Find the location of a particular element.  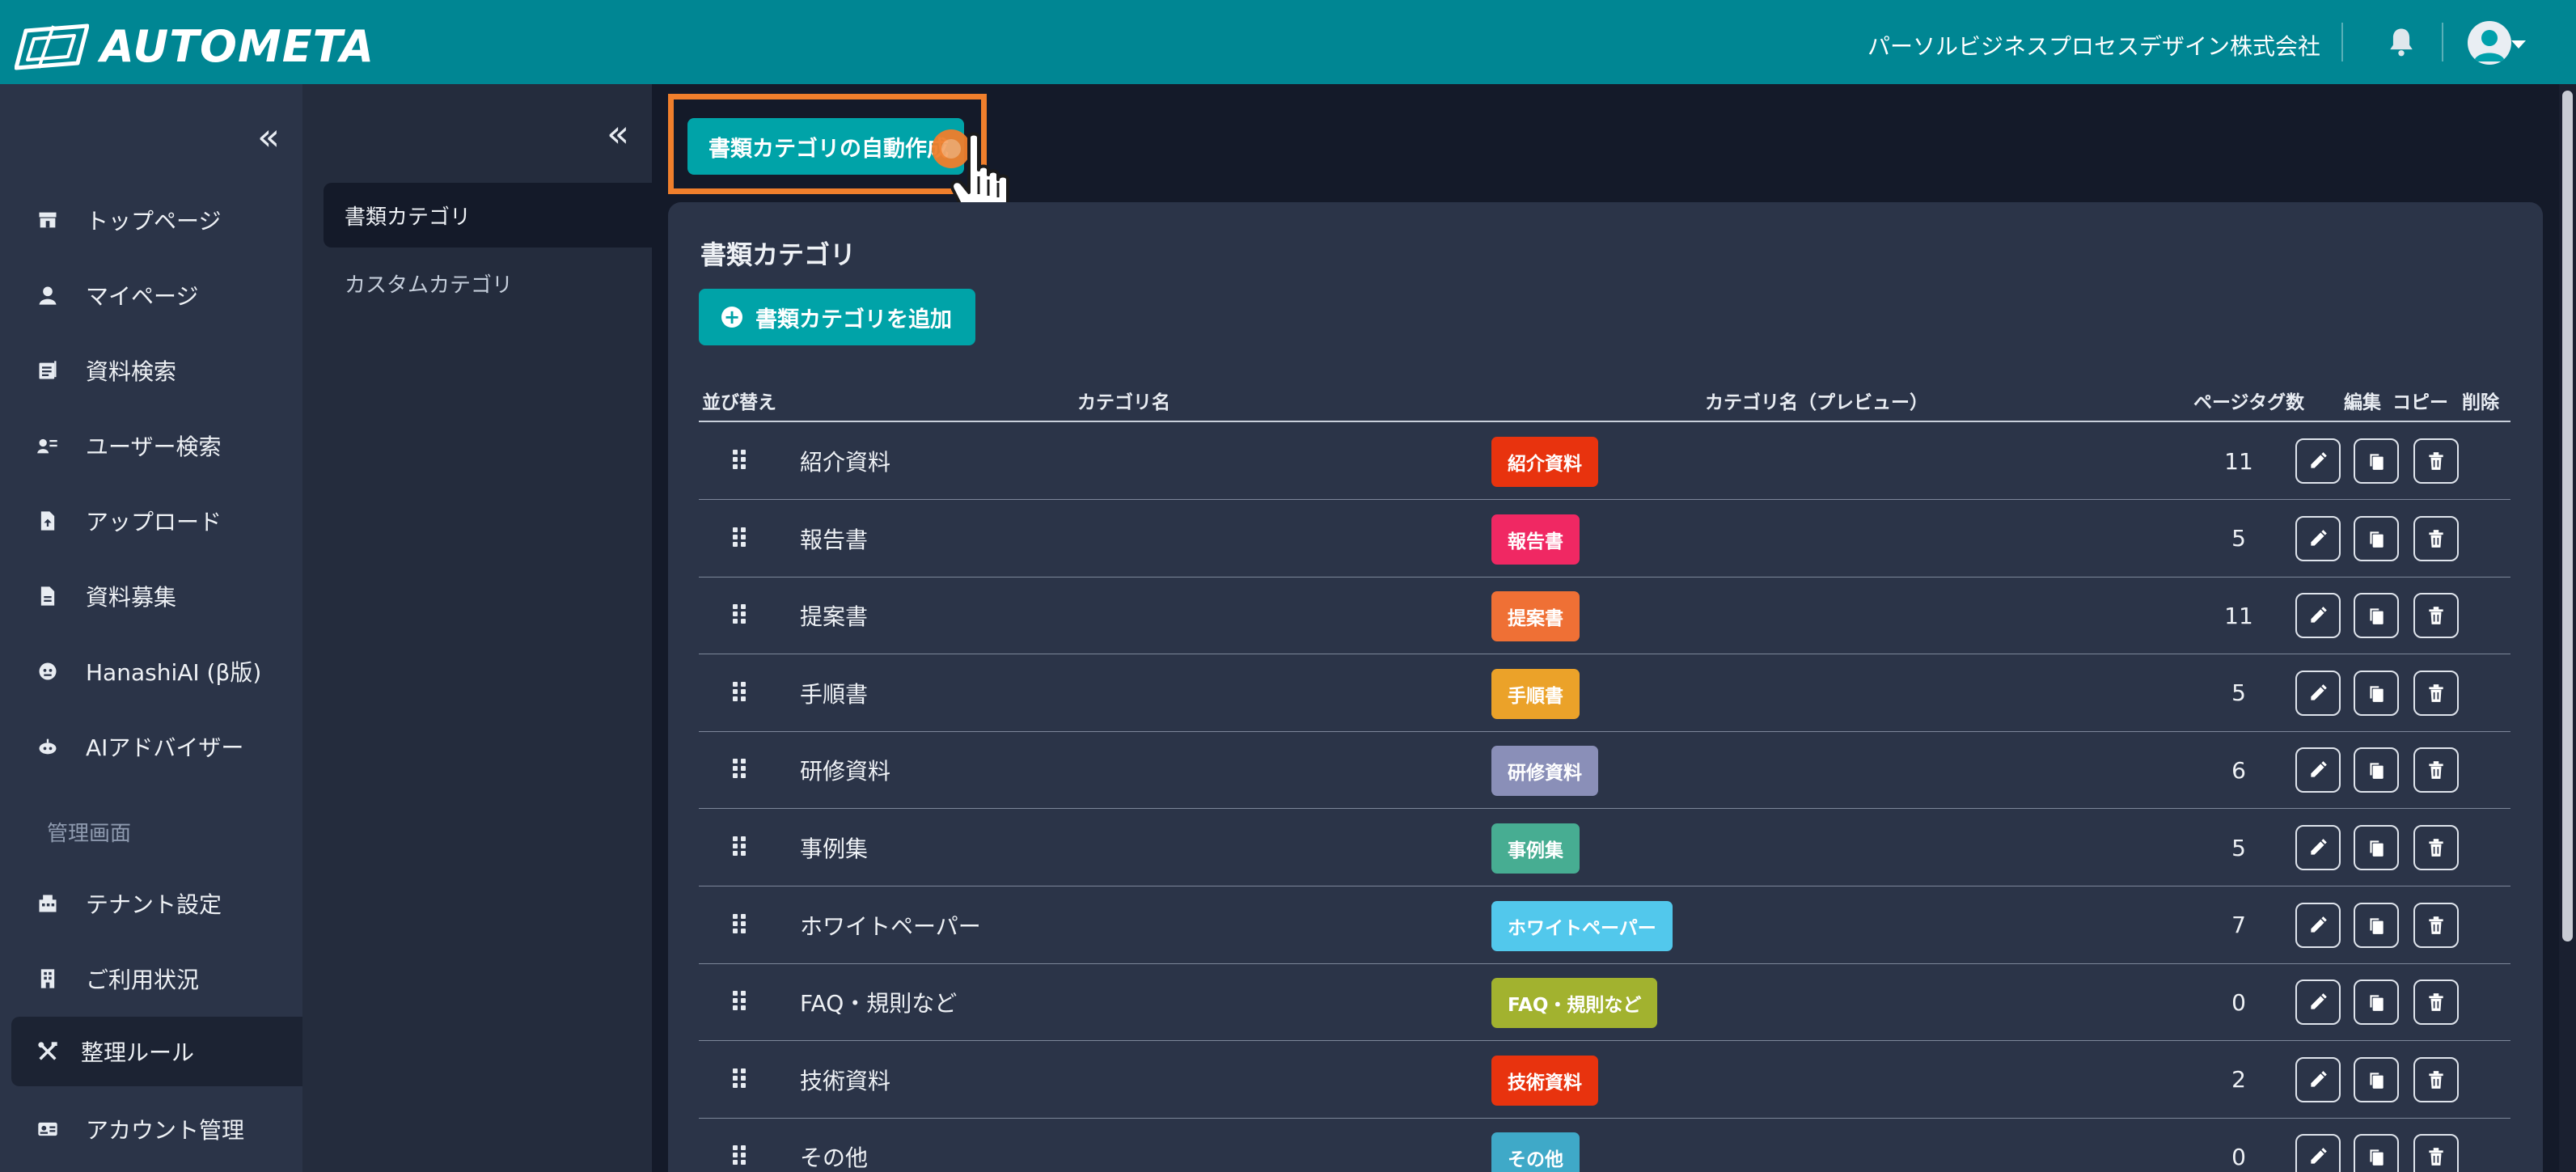

column-header-sort: 並び替え is located at coordinates (739, 402).